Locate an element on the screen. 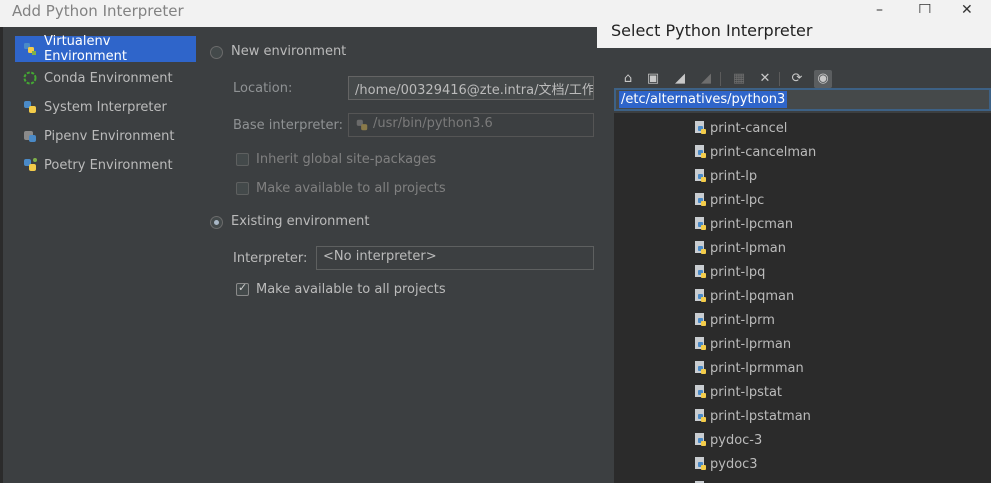 This screenshot has width=991, height=483. sidebar-item-conda: Conda Environment is located at coordinates (105, 78).